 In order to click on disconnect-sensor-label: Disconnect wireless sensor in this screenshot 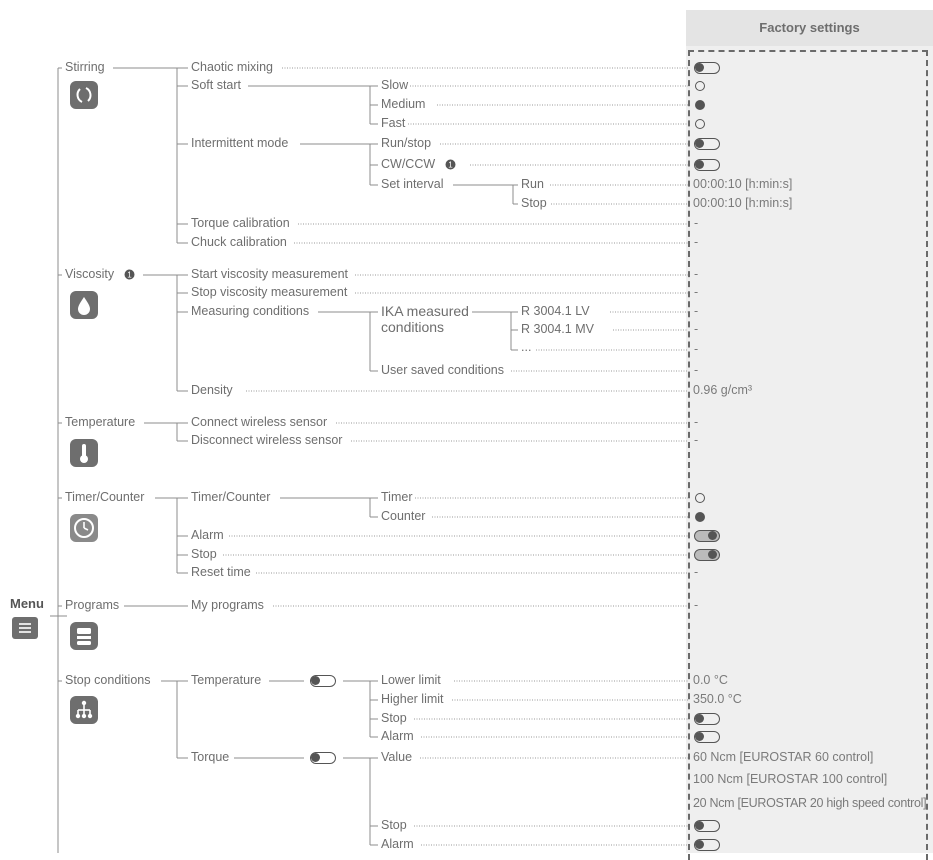, I will do `click(266, 440)`.